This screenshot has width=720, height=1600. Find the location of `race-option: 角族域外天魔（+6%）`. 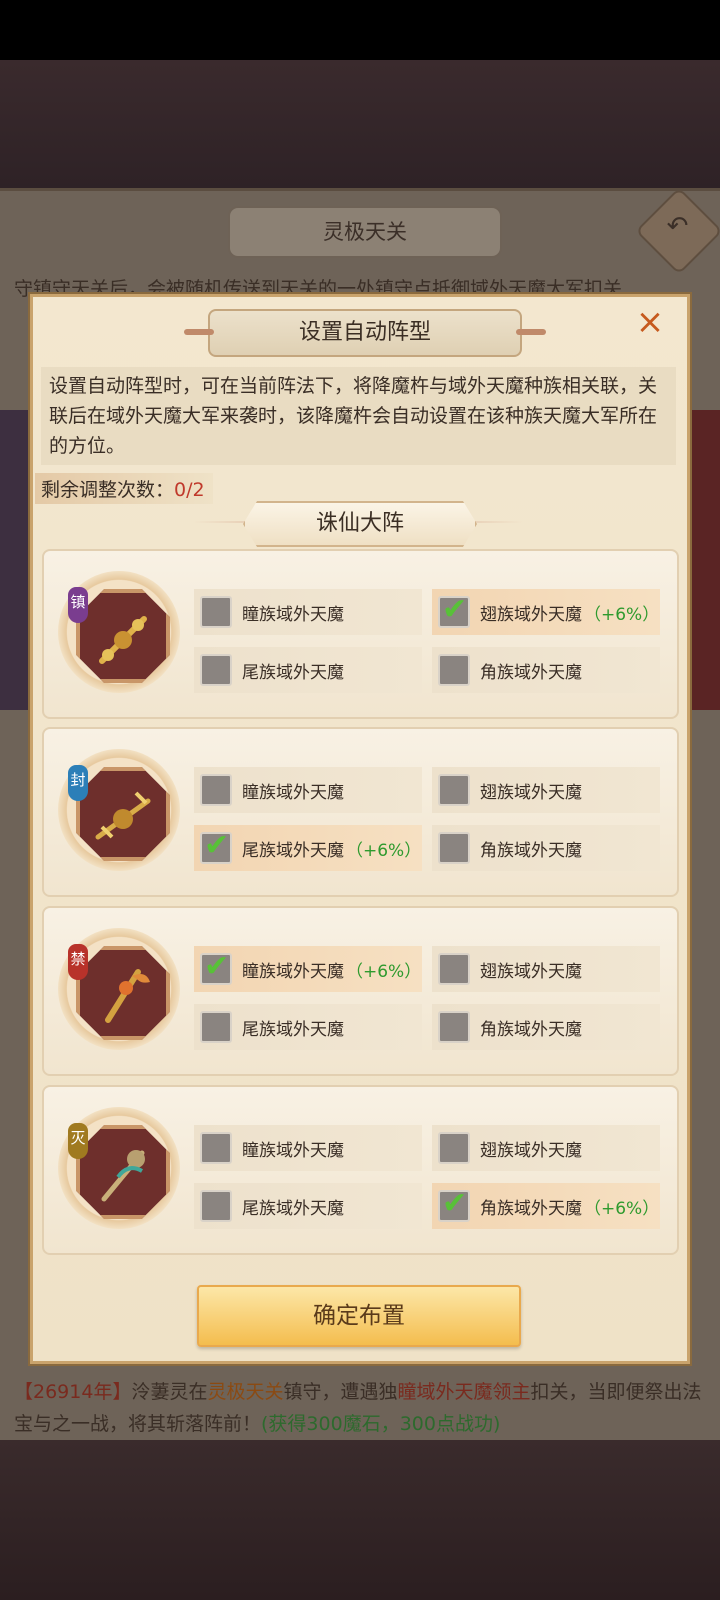

race-option: 角族域外天魔（+6%） is located at coordinates (546, 1206).